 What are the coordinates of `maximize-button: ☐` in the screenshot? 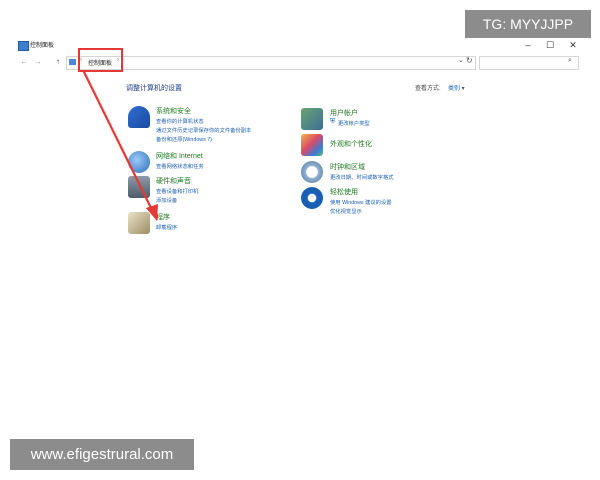 It's located at (550, 45).